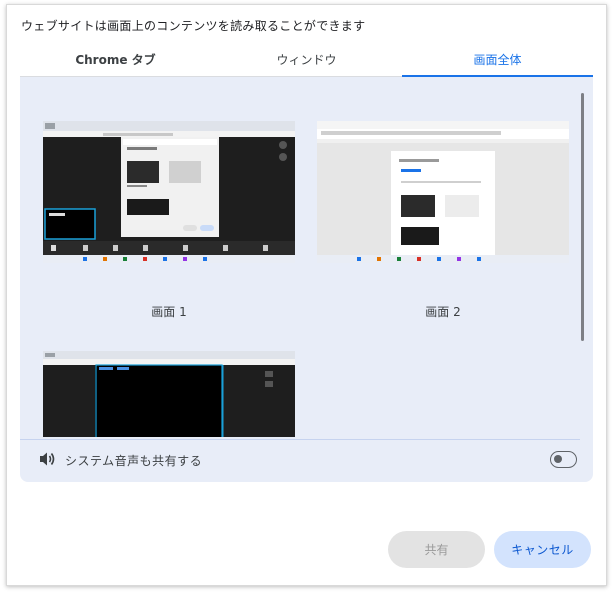 The height and width of the screenshot is (593, 614). I want to click on screen-1-thumbnail, so click(169, 192).